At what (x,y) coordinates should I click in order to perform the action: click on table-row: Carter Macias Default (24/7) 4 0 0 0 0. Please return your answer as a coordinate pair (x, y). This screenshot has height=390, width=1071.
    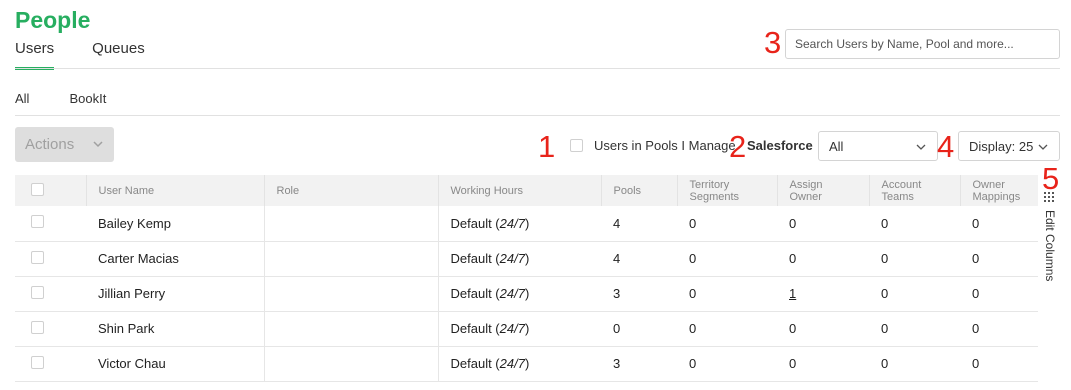
    Looking at the image, I should click on (526, 258).